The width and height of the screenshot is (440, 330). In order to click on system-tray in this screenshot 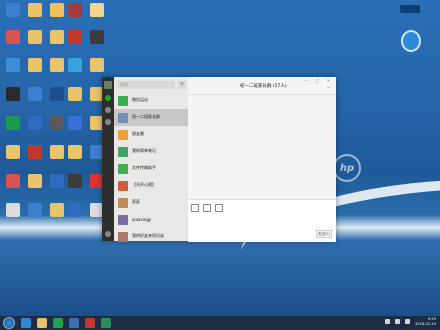, I will do `click(397, 321)`.